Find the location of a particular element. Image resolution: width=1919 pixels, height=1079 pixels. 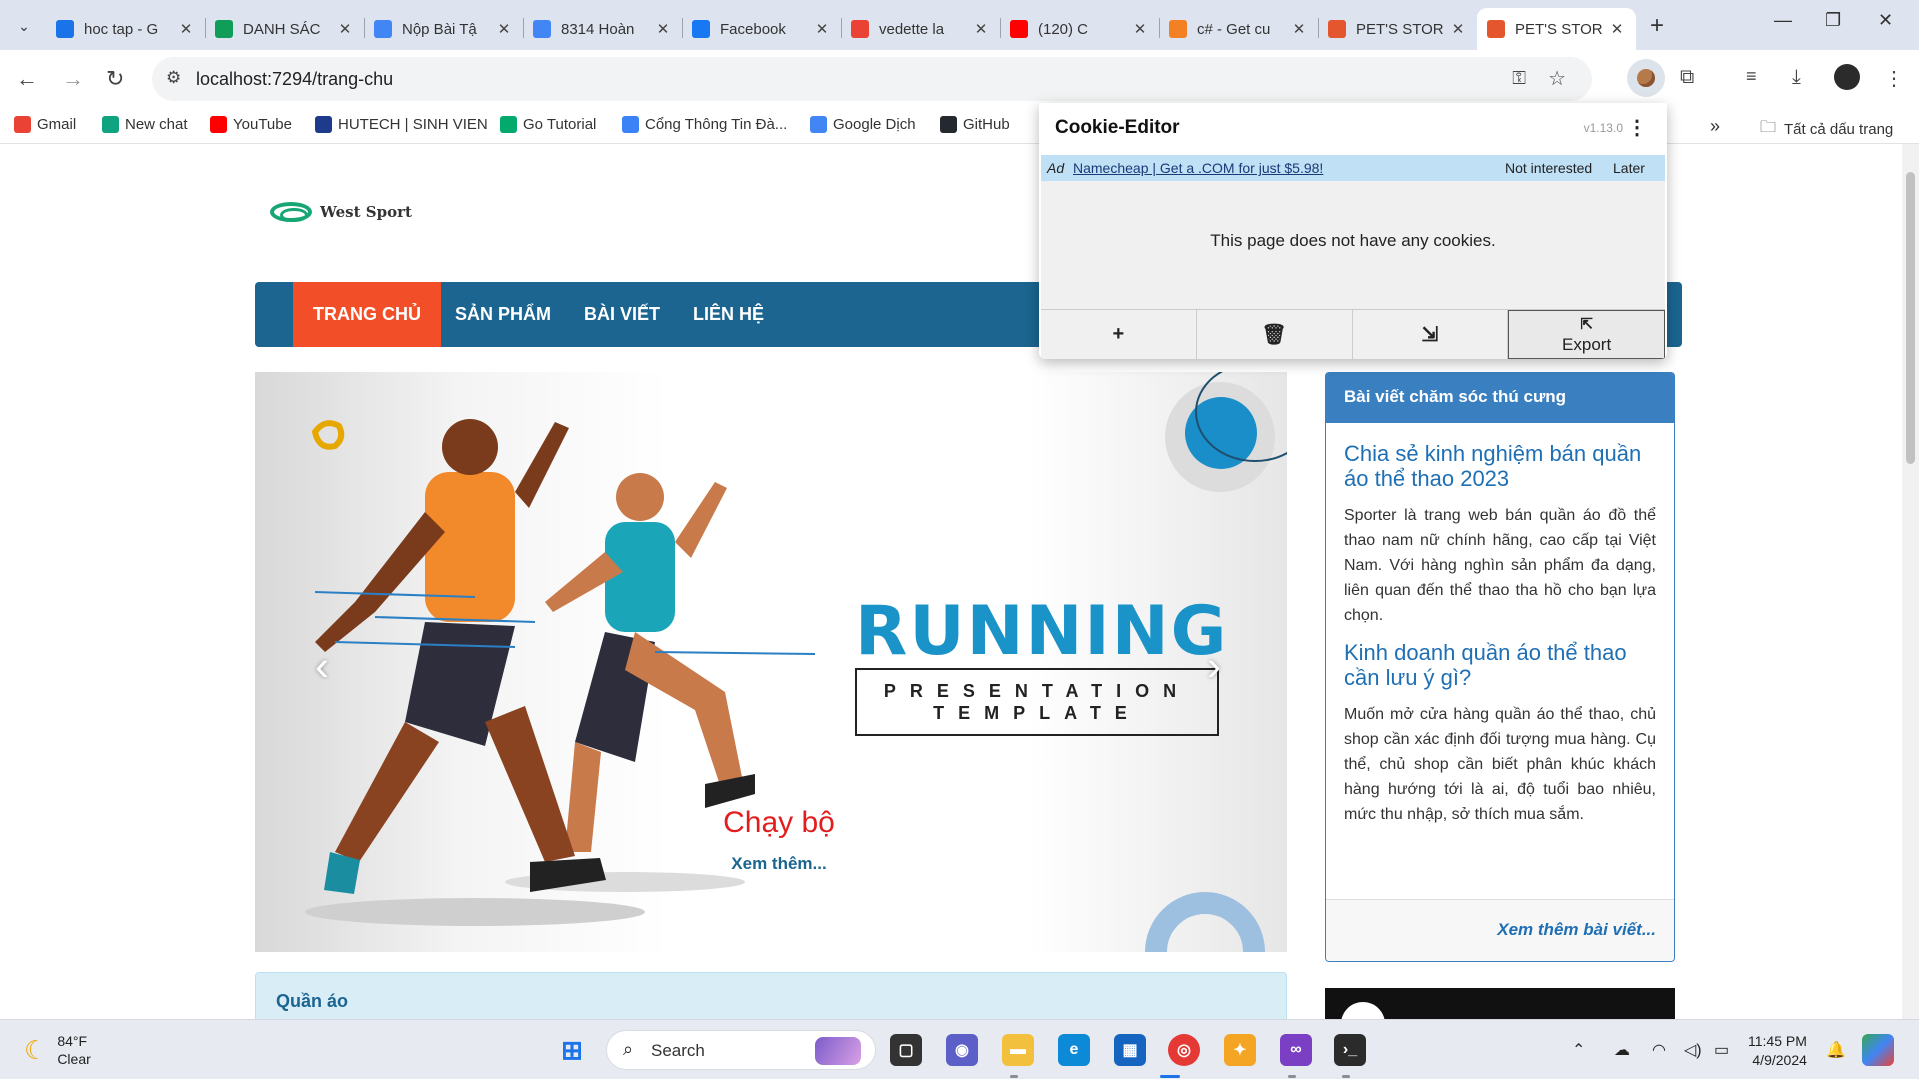

browser-tab: DANH SÁC ✕ is located at coordinates (284, 29).